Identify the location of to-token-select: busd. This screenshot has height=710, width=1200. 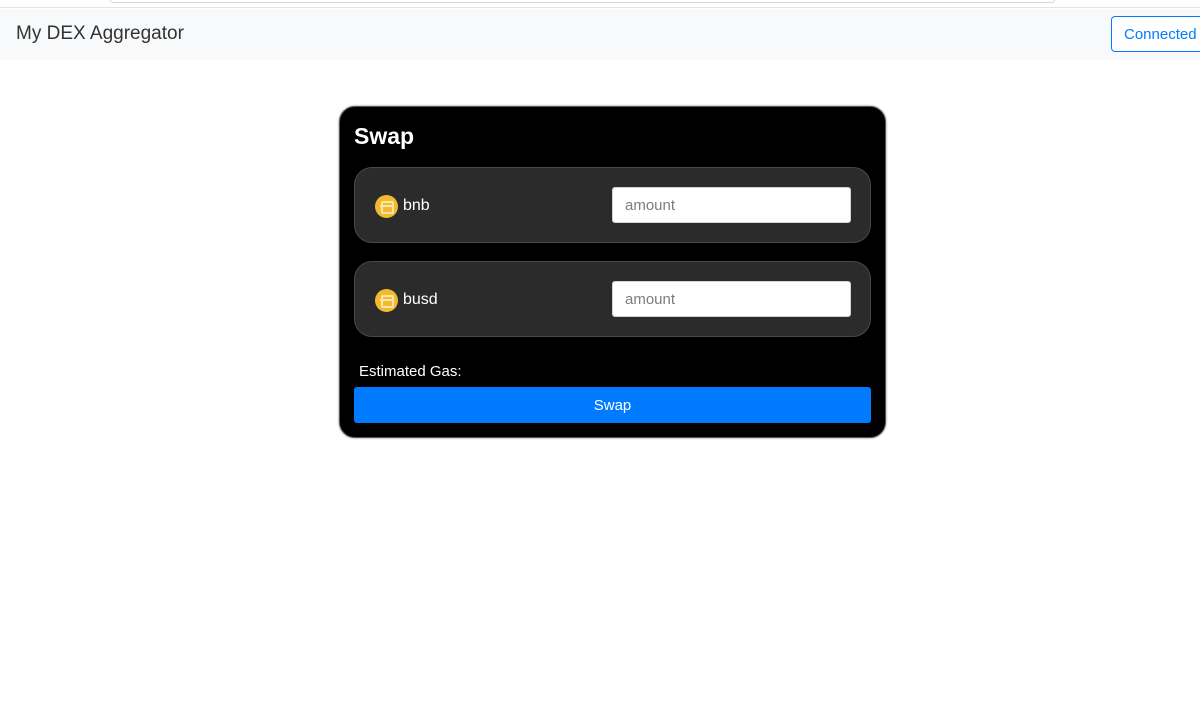
(406, 300).